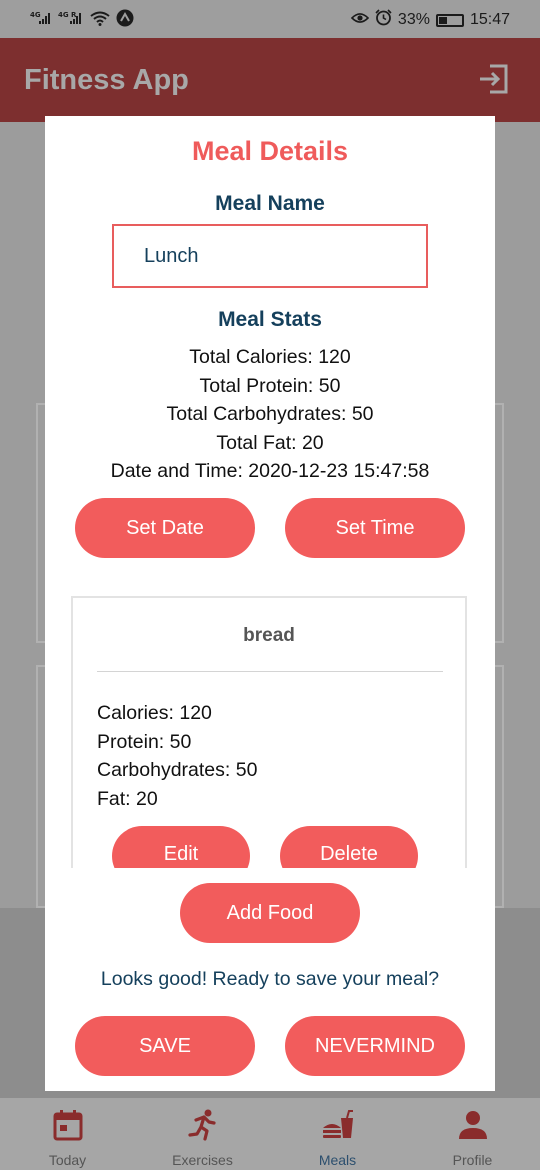  I want to click on food-protein: Protein: 50, so click(144, 741).